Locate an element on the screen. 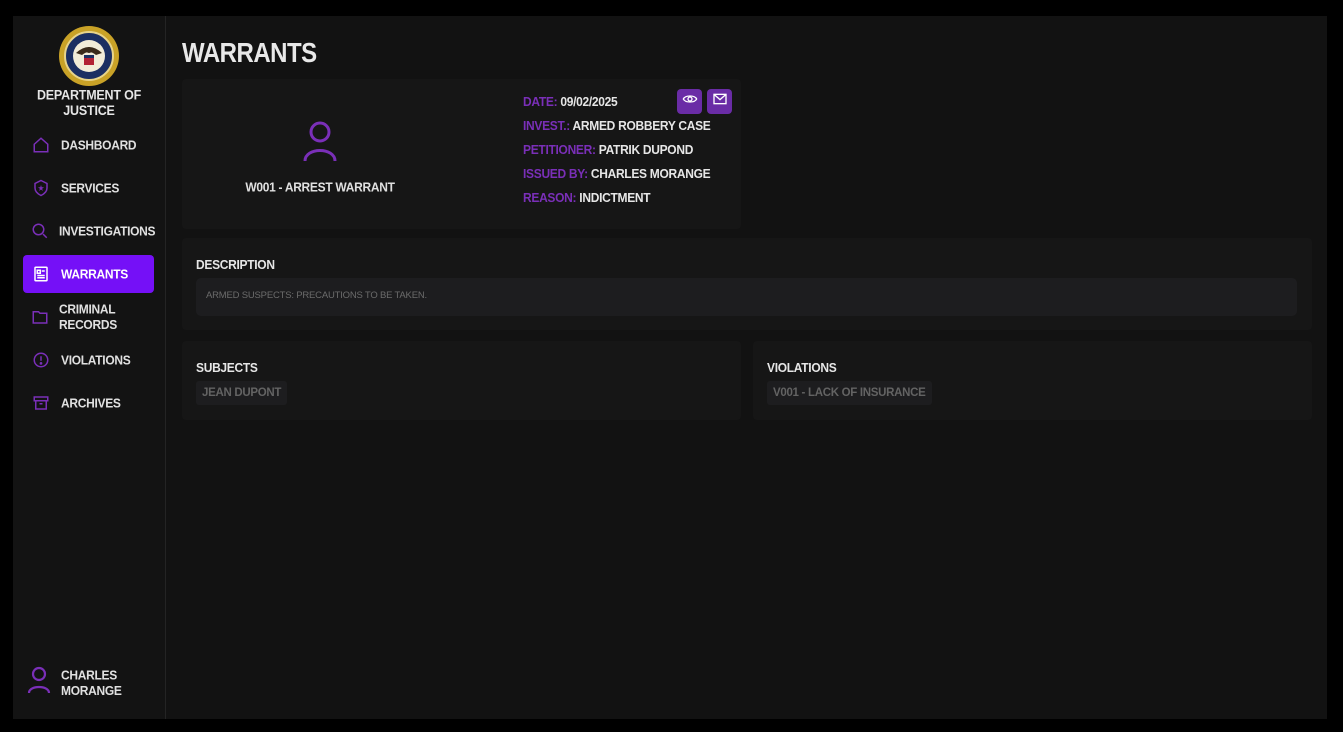  shield-star-icon is located at coordinates (41, 188).